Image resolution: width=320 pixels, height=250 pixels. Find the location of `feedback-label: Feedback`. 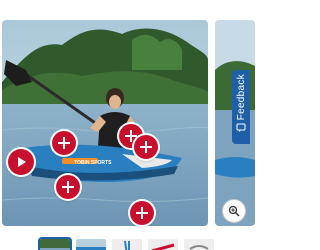

feedback-label: Feedback is located at coordinates (241, 97).